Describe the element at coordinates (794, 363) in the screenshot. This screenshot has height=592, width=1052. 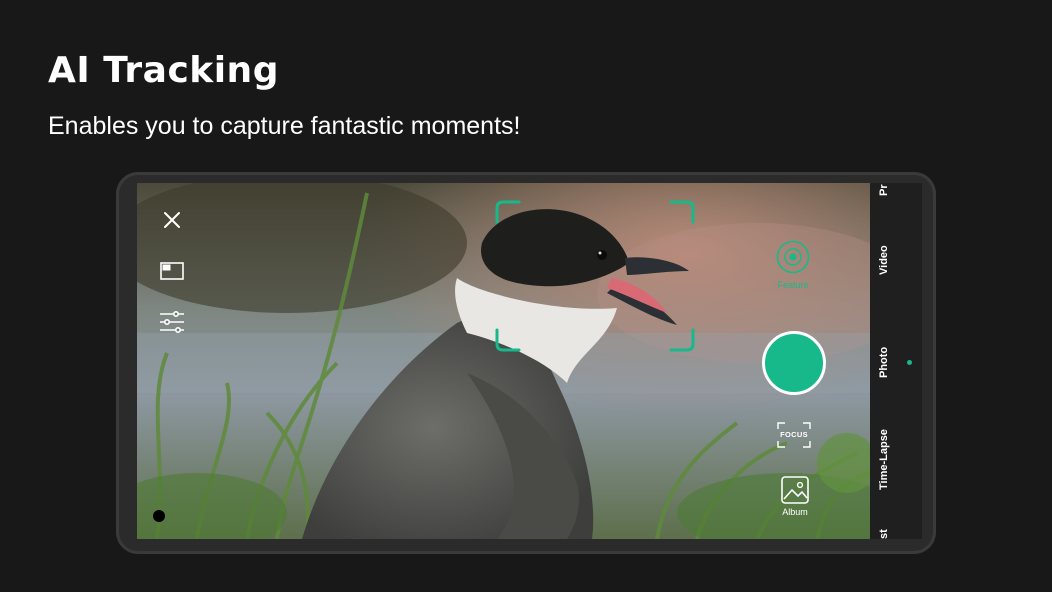
I see `shutter-button` at that location.